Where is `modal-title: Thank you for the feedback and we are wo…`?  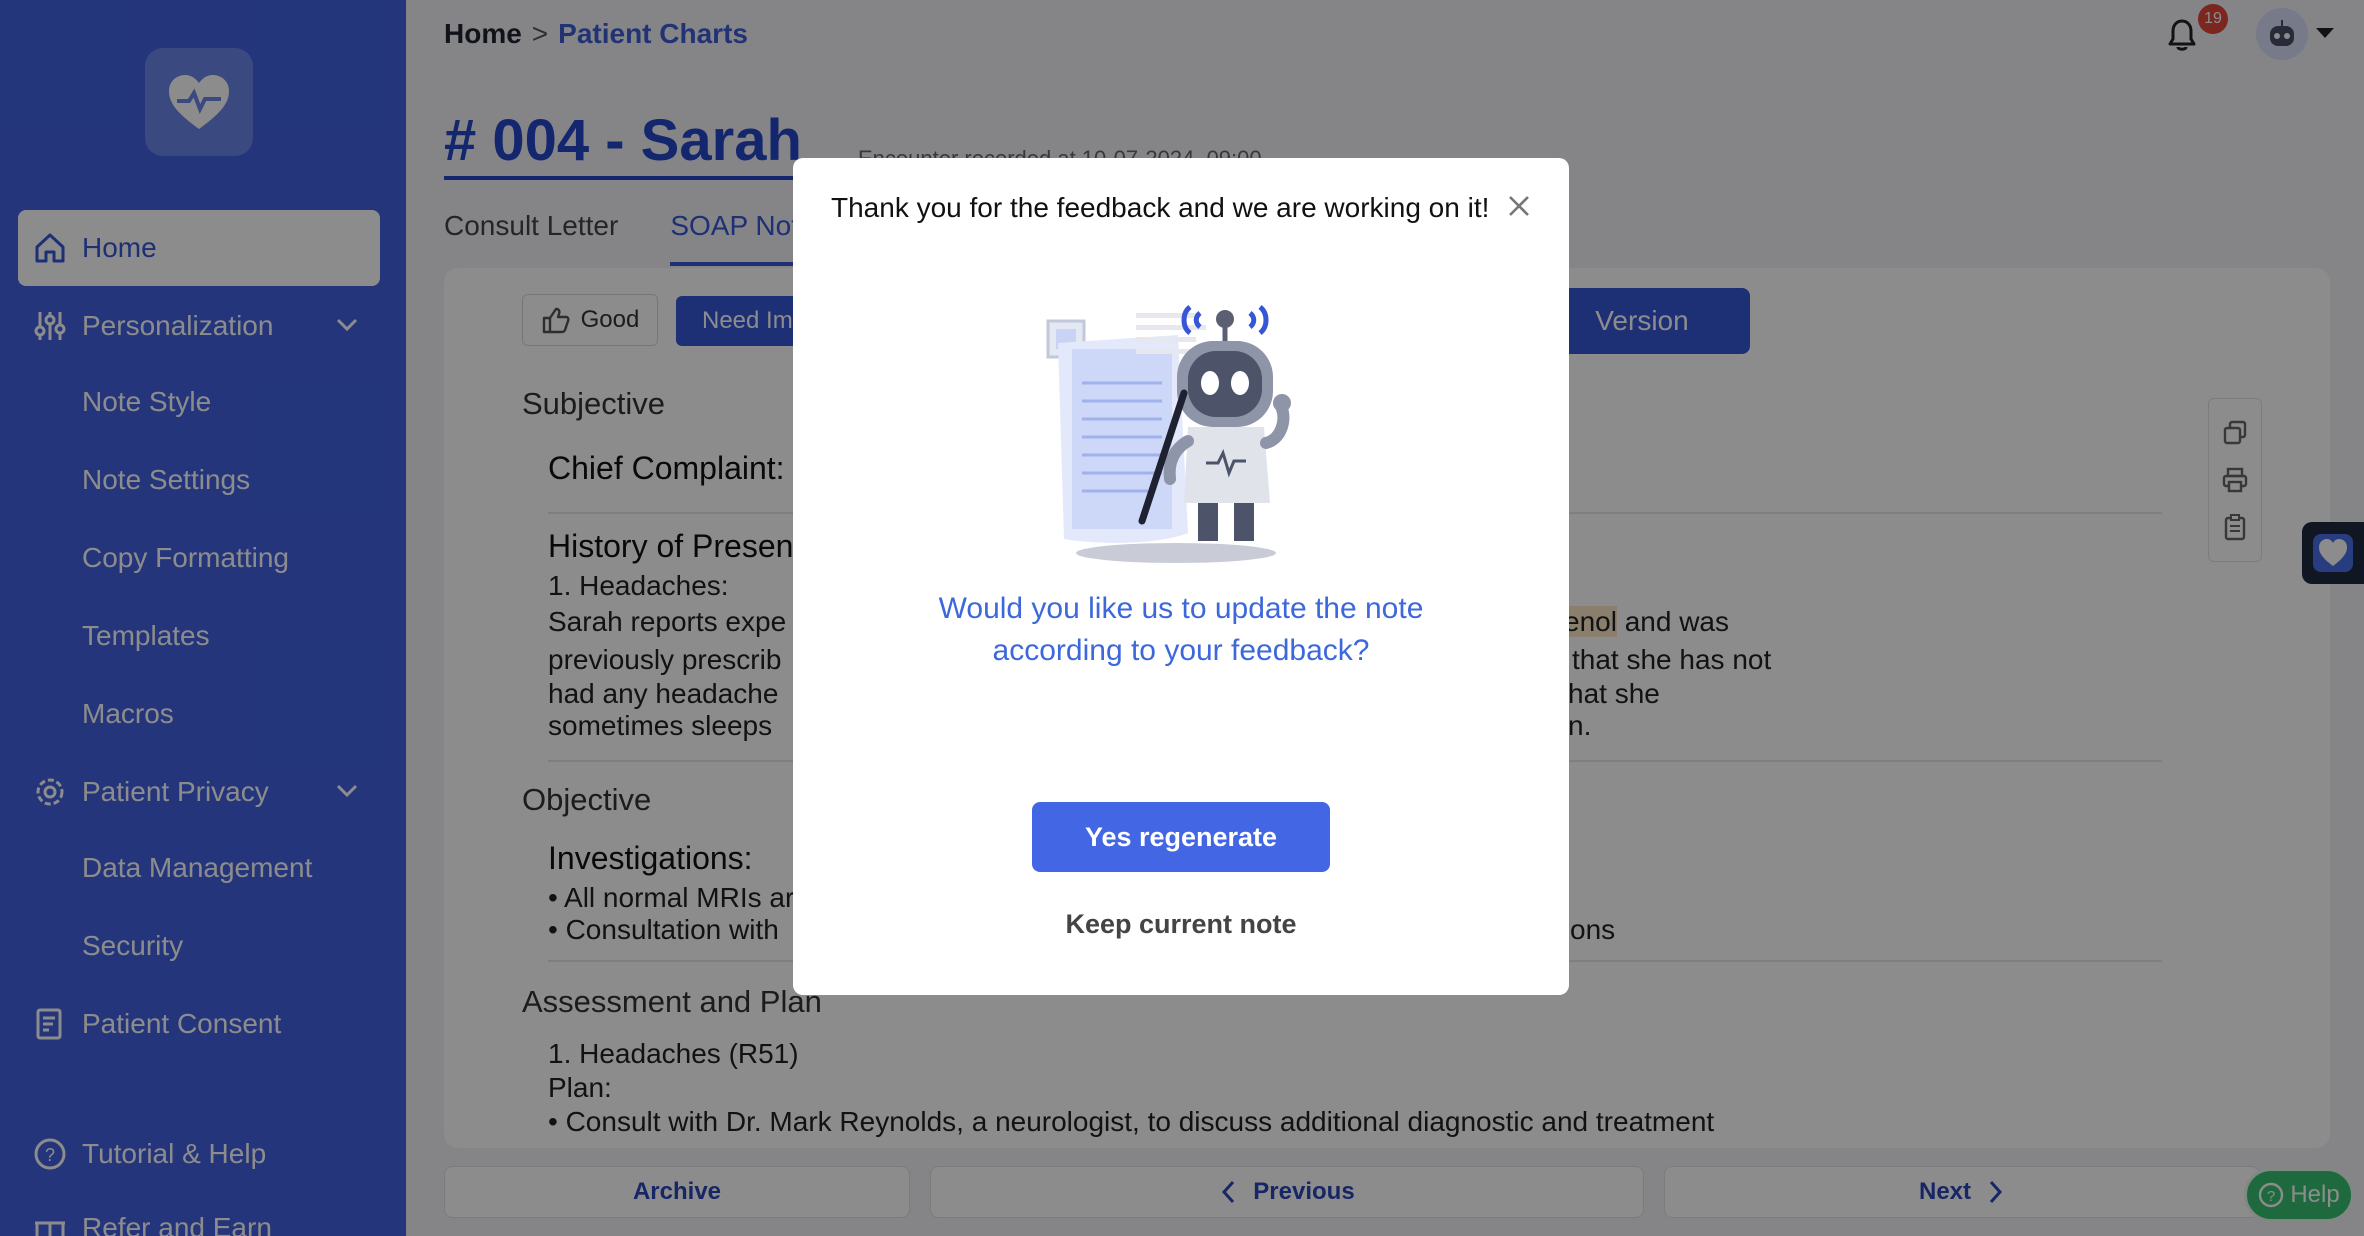 modal-title: Thank you for the feedback and we are wo… is located at coordinates (1160, 207).